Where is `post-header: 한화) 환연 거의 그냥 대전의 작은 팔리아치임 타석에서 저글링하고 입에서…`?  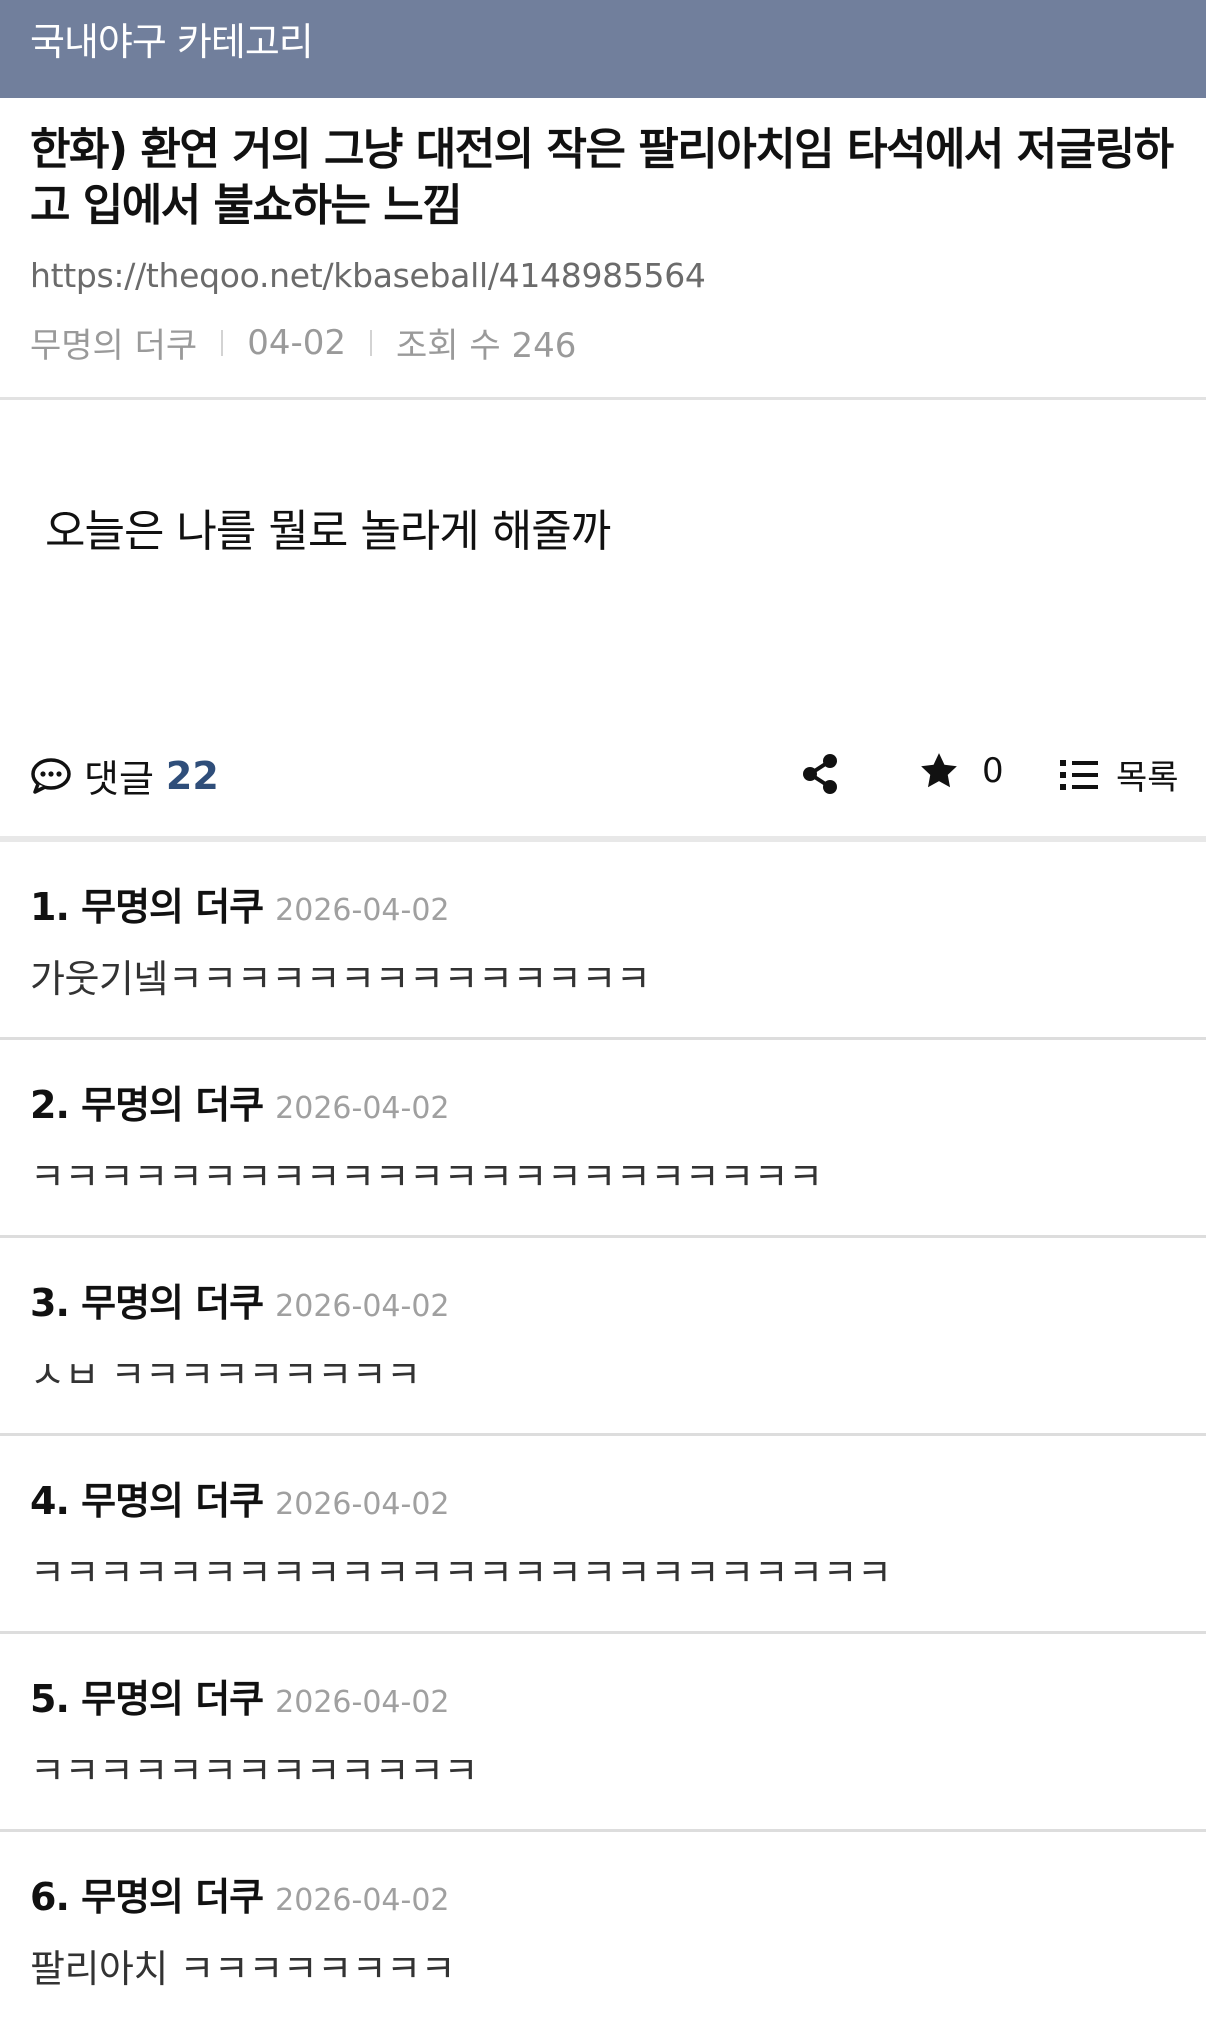
post-header: 한화) 환연 거의 그냥 대전의 작은 팔리아치임 타석에서 저글링하고 입에서… is located at coordinates (603, 249).